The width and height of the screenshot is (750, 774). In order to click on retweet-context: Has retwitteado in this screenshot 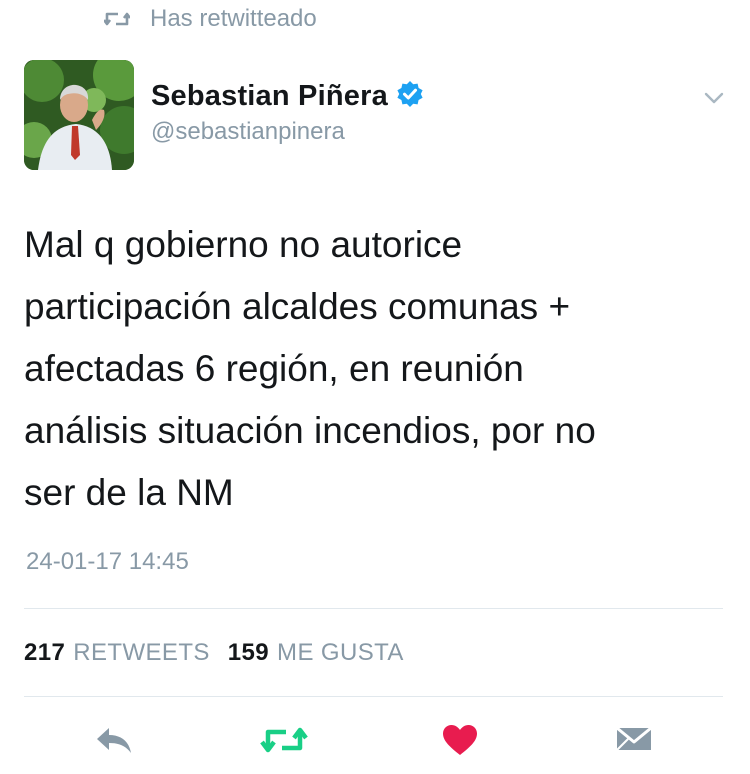, I will do `click(210, 19)`.